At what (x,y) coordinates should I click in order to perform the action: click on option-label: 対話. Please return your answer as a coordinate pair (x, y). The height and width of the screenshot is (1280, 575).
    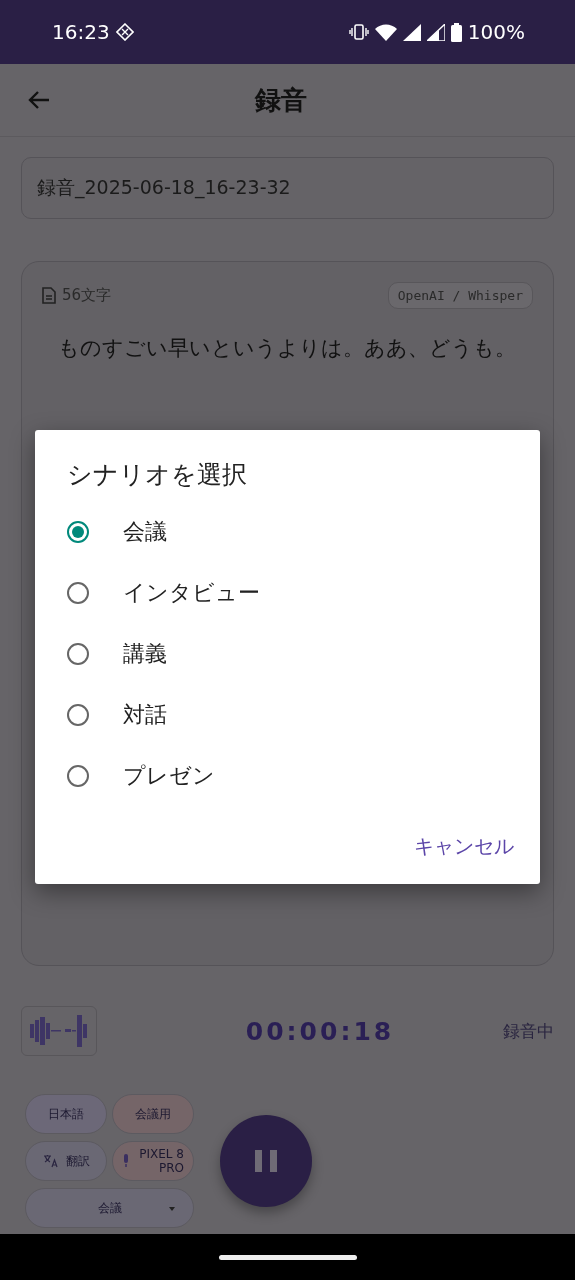
    Looking at the image, I should click on (145, 714).